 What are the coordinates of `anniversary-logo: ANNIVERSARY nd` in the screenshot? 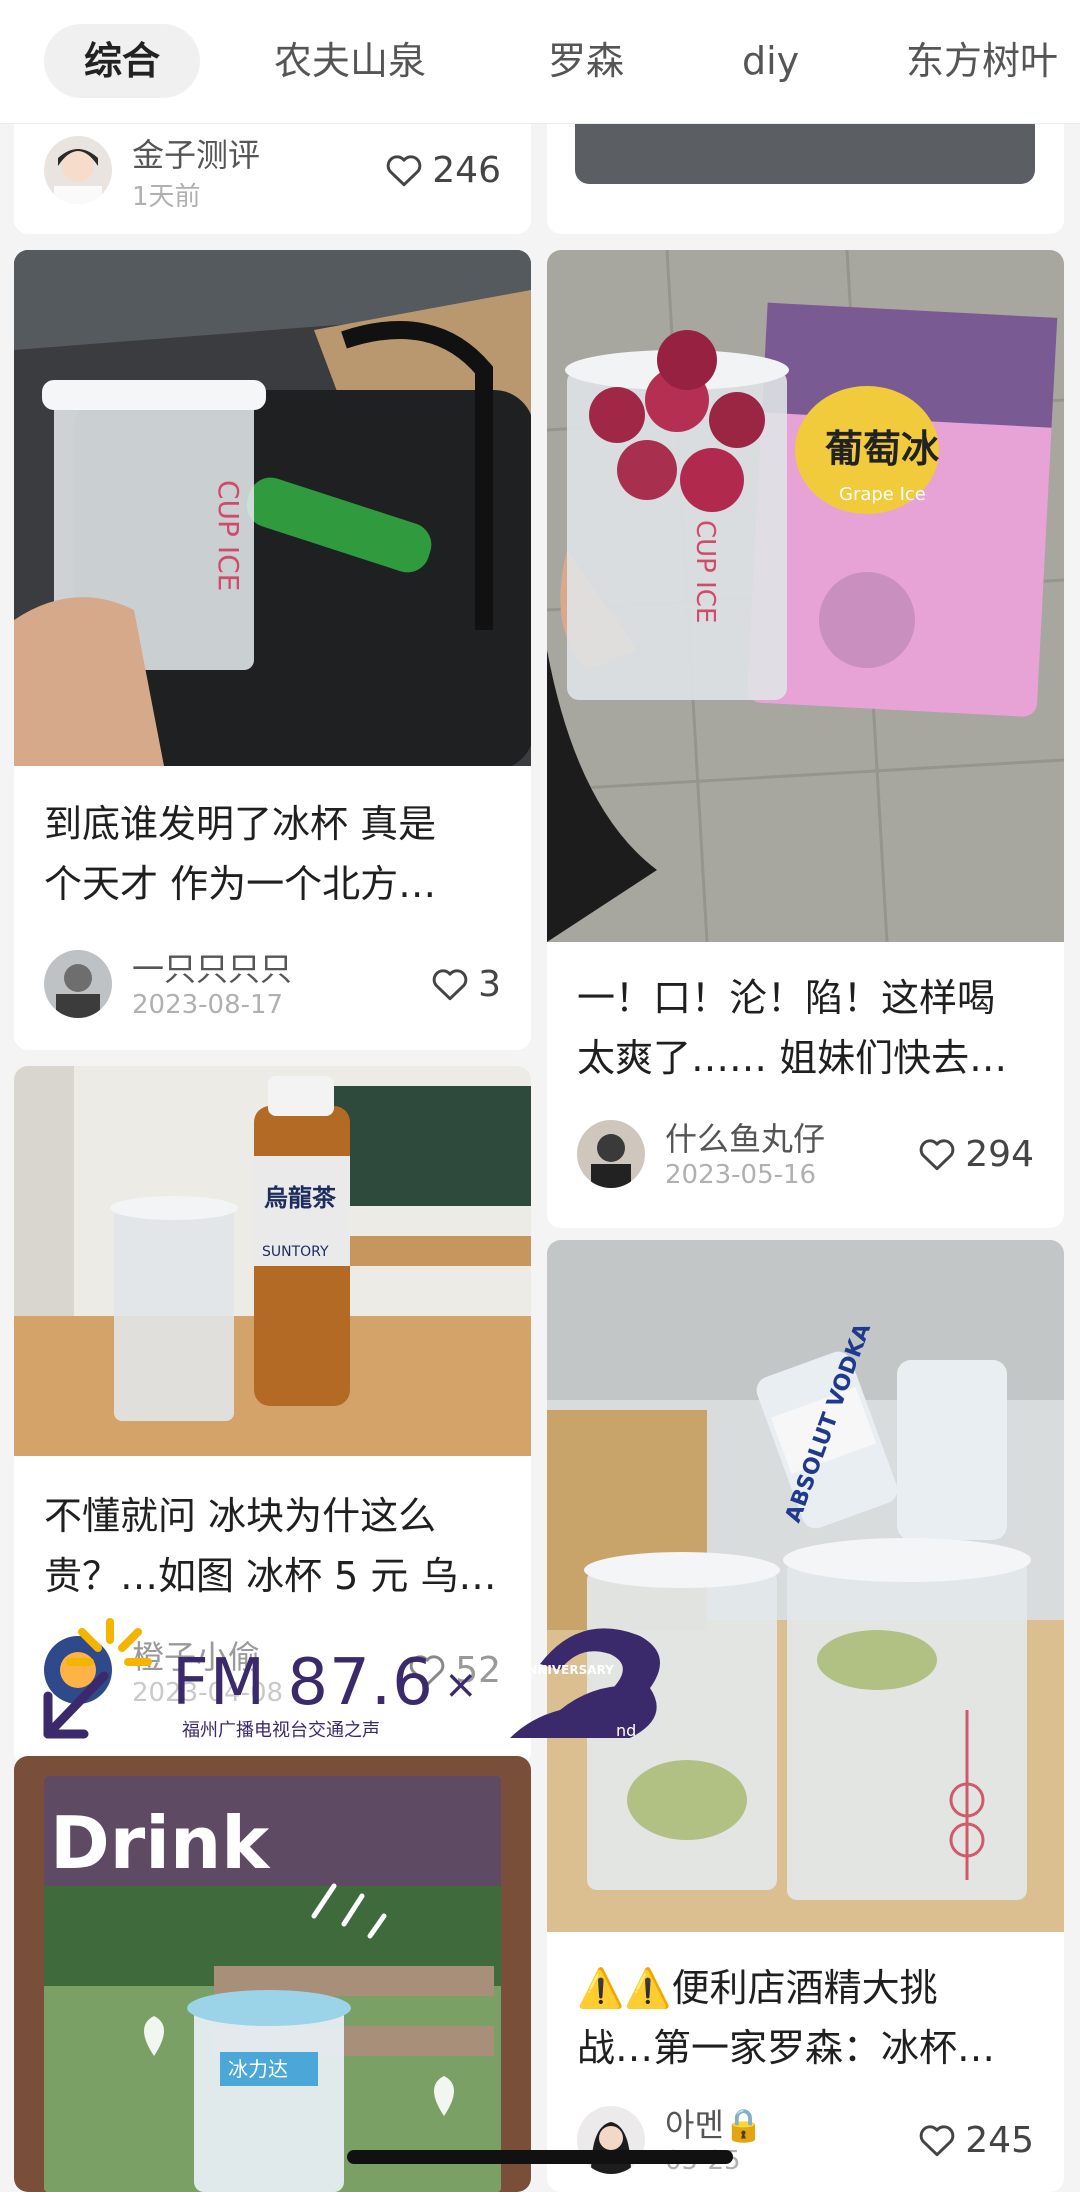 It's located at (585, 1684).